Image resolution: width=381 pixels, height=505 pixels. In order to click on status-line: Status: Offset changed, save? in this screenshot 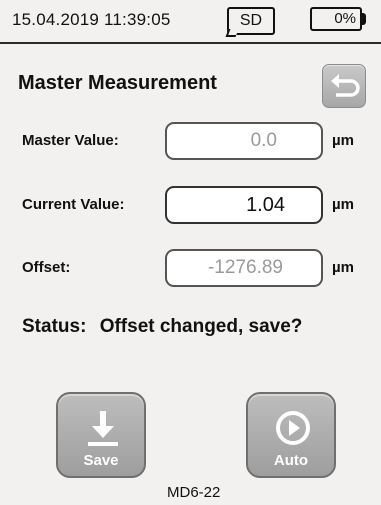, I will do `click(162, 327)`.